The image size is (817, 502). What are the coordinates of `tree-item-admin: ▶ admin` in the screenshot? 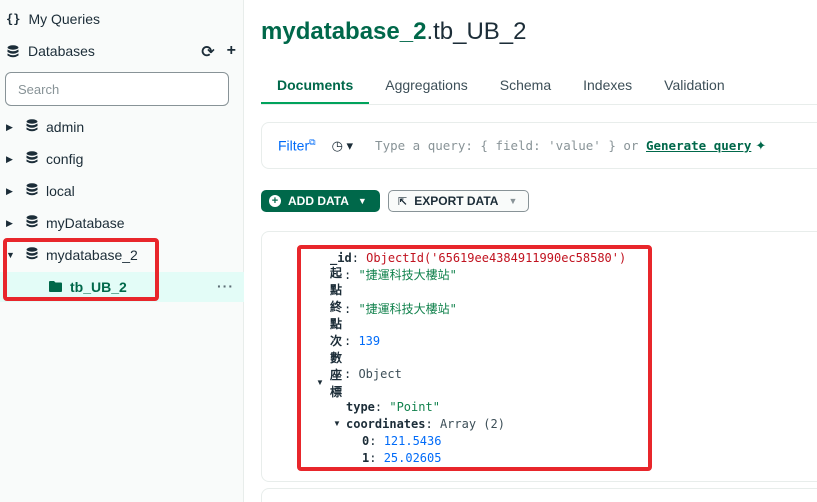 It's located at (122, 127).